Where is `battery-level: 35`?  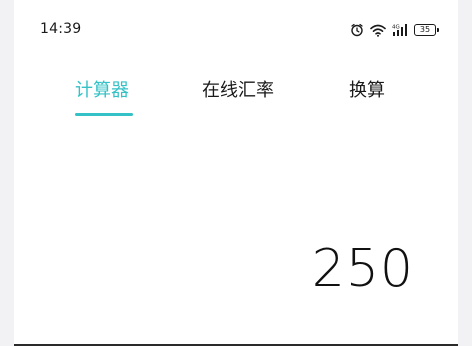 battery-level: 35 is located at coordinates (425, 29).